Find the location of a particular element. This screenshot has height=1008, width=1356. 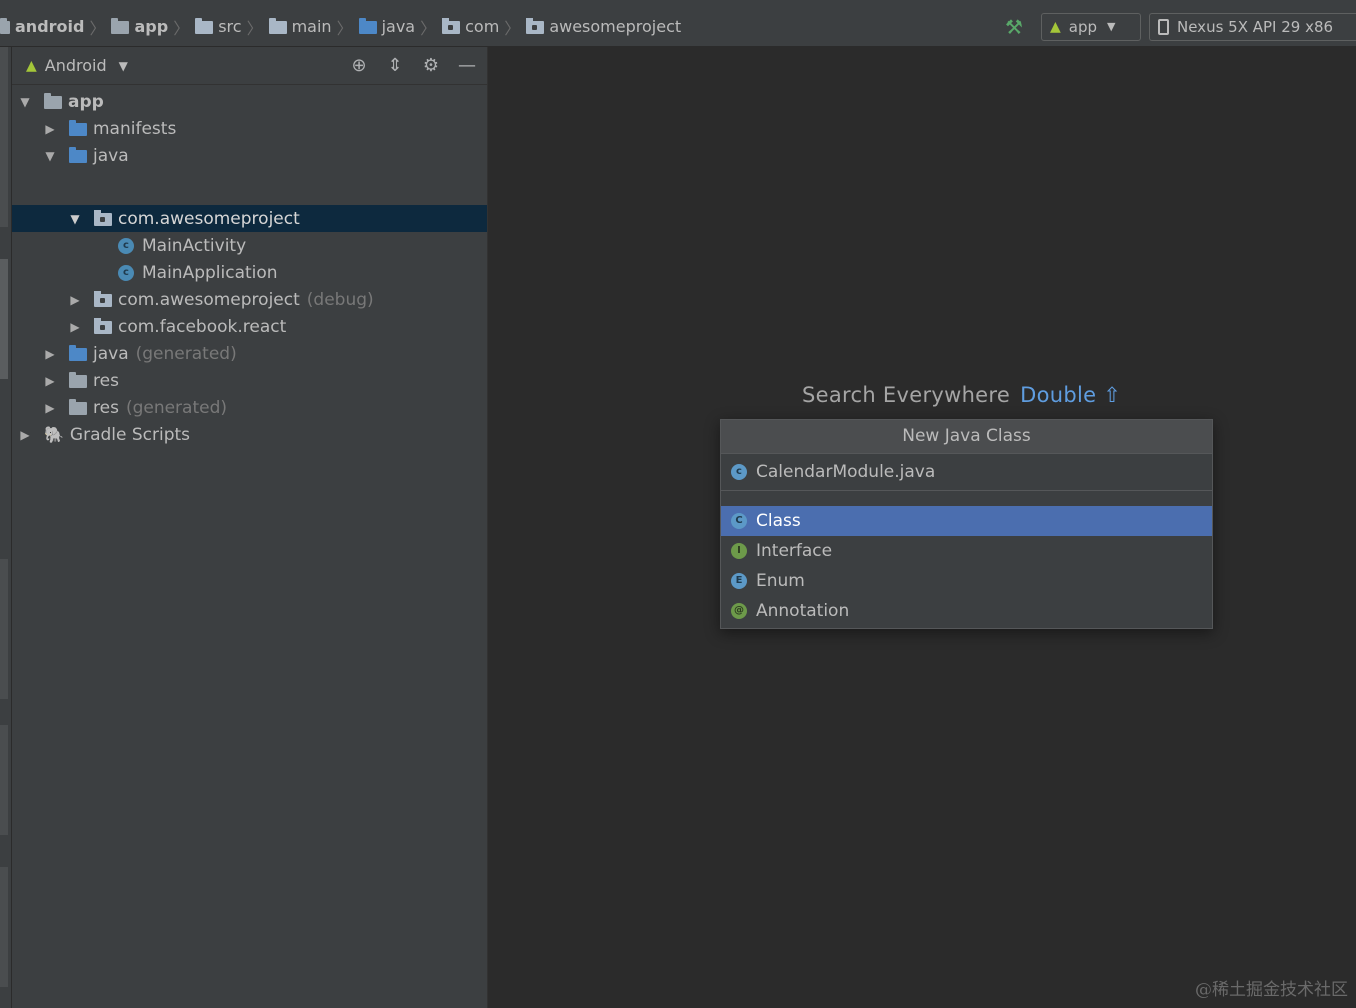

tree-row-res-generated: ▶ res (generated) is located at coordinates (249, 407).